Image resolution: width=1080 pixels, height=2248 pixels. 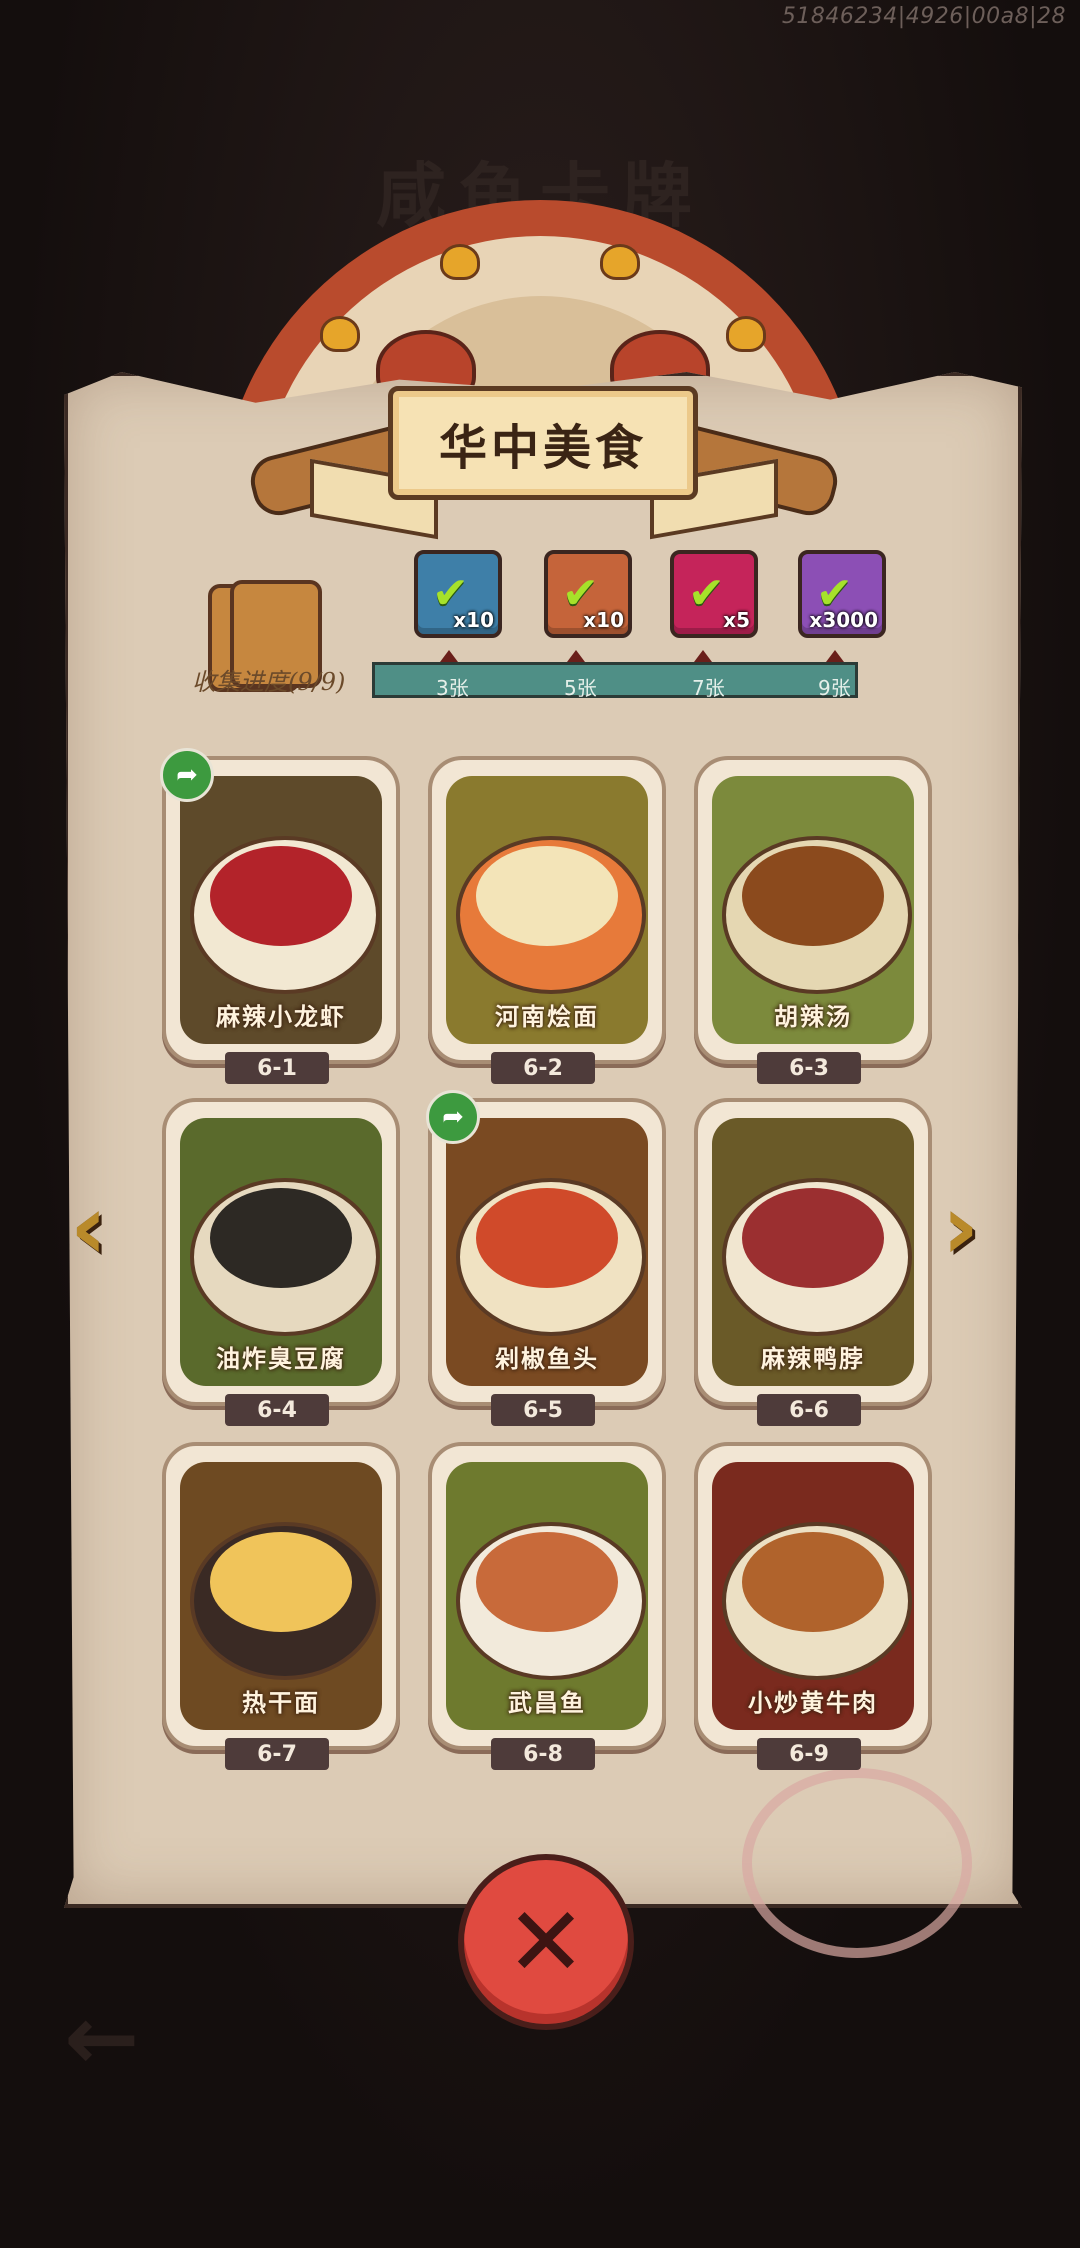 What do you see at coordinates (102, 2038) in the screenshot?
I see `back-icon: ←` at bounding box center [102, 2038].